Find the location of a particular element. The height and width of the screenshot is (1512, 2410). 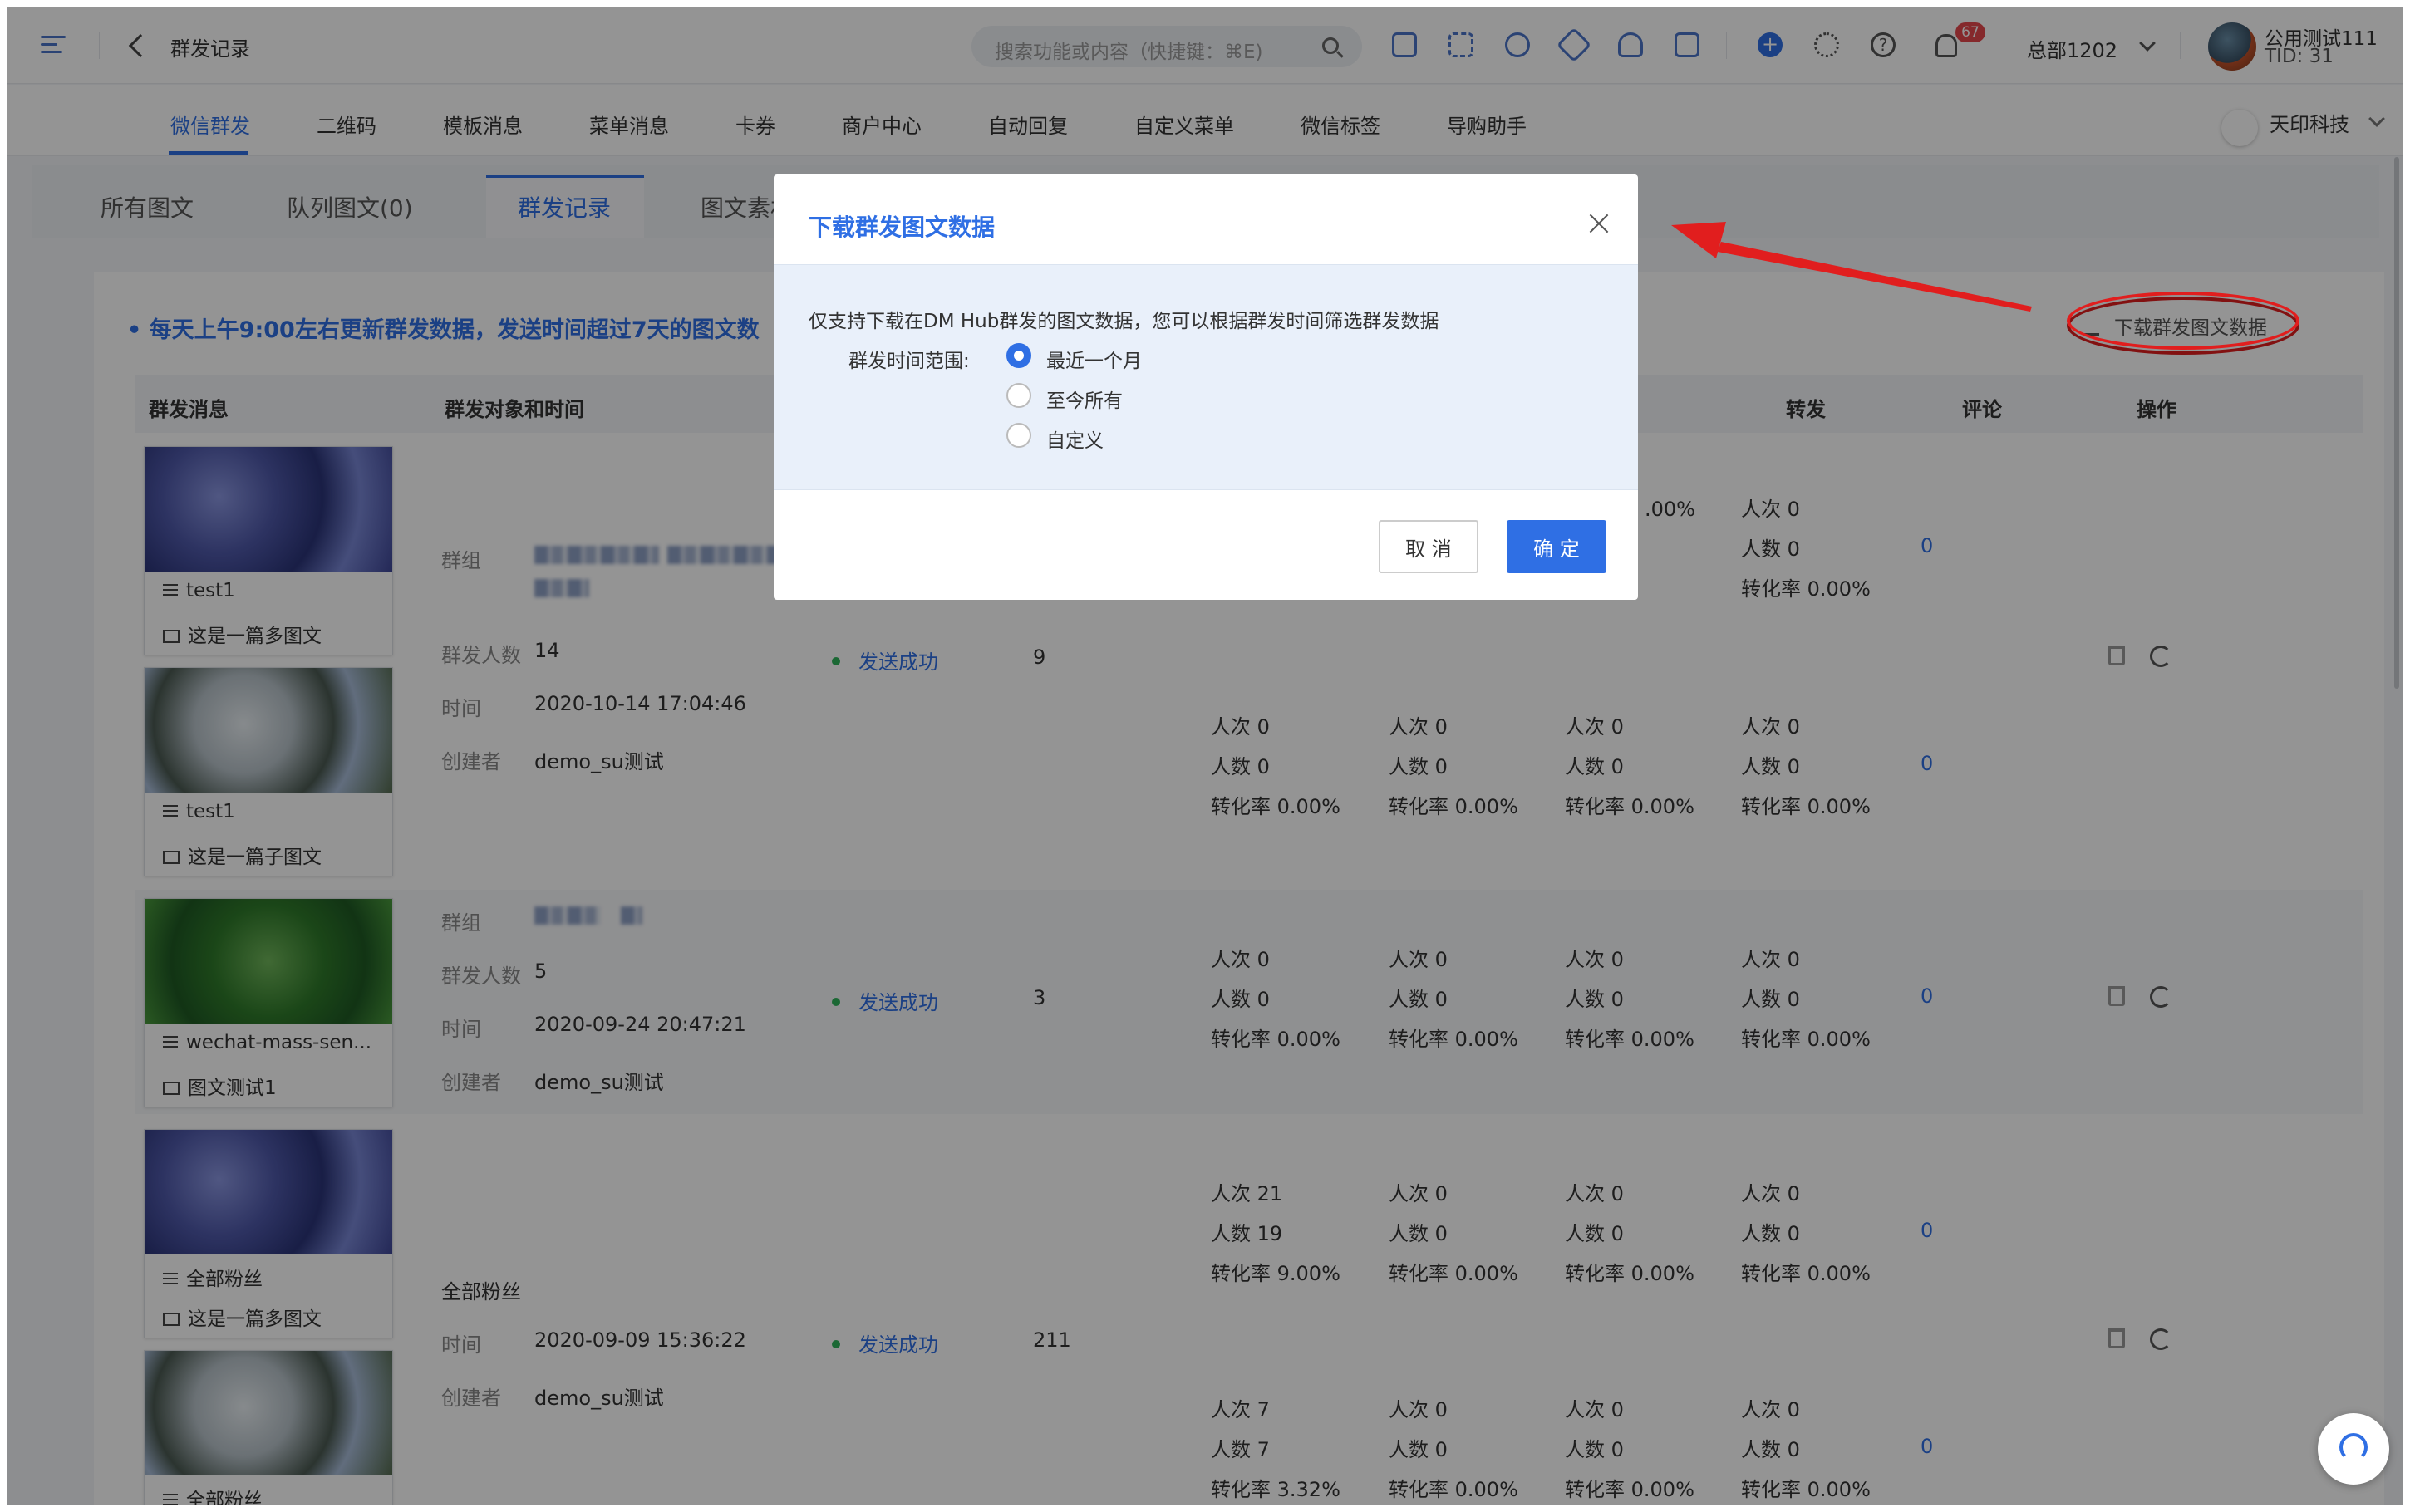

close-icon is located at coordinates (1599, 223).